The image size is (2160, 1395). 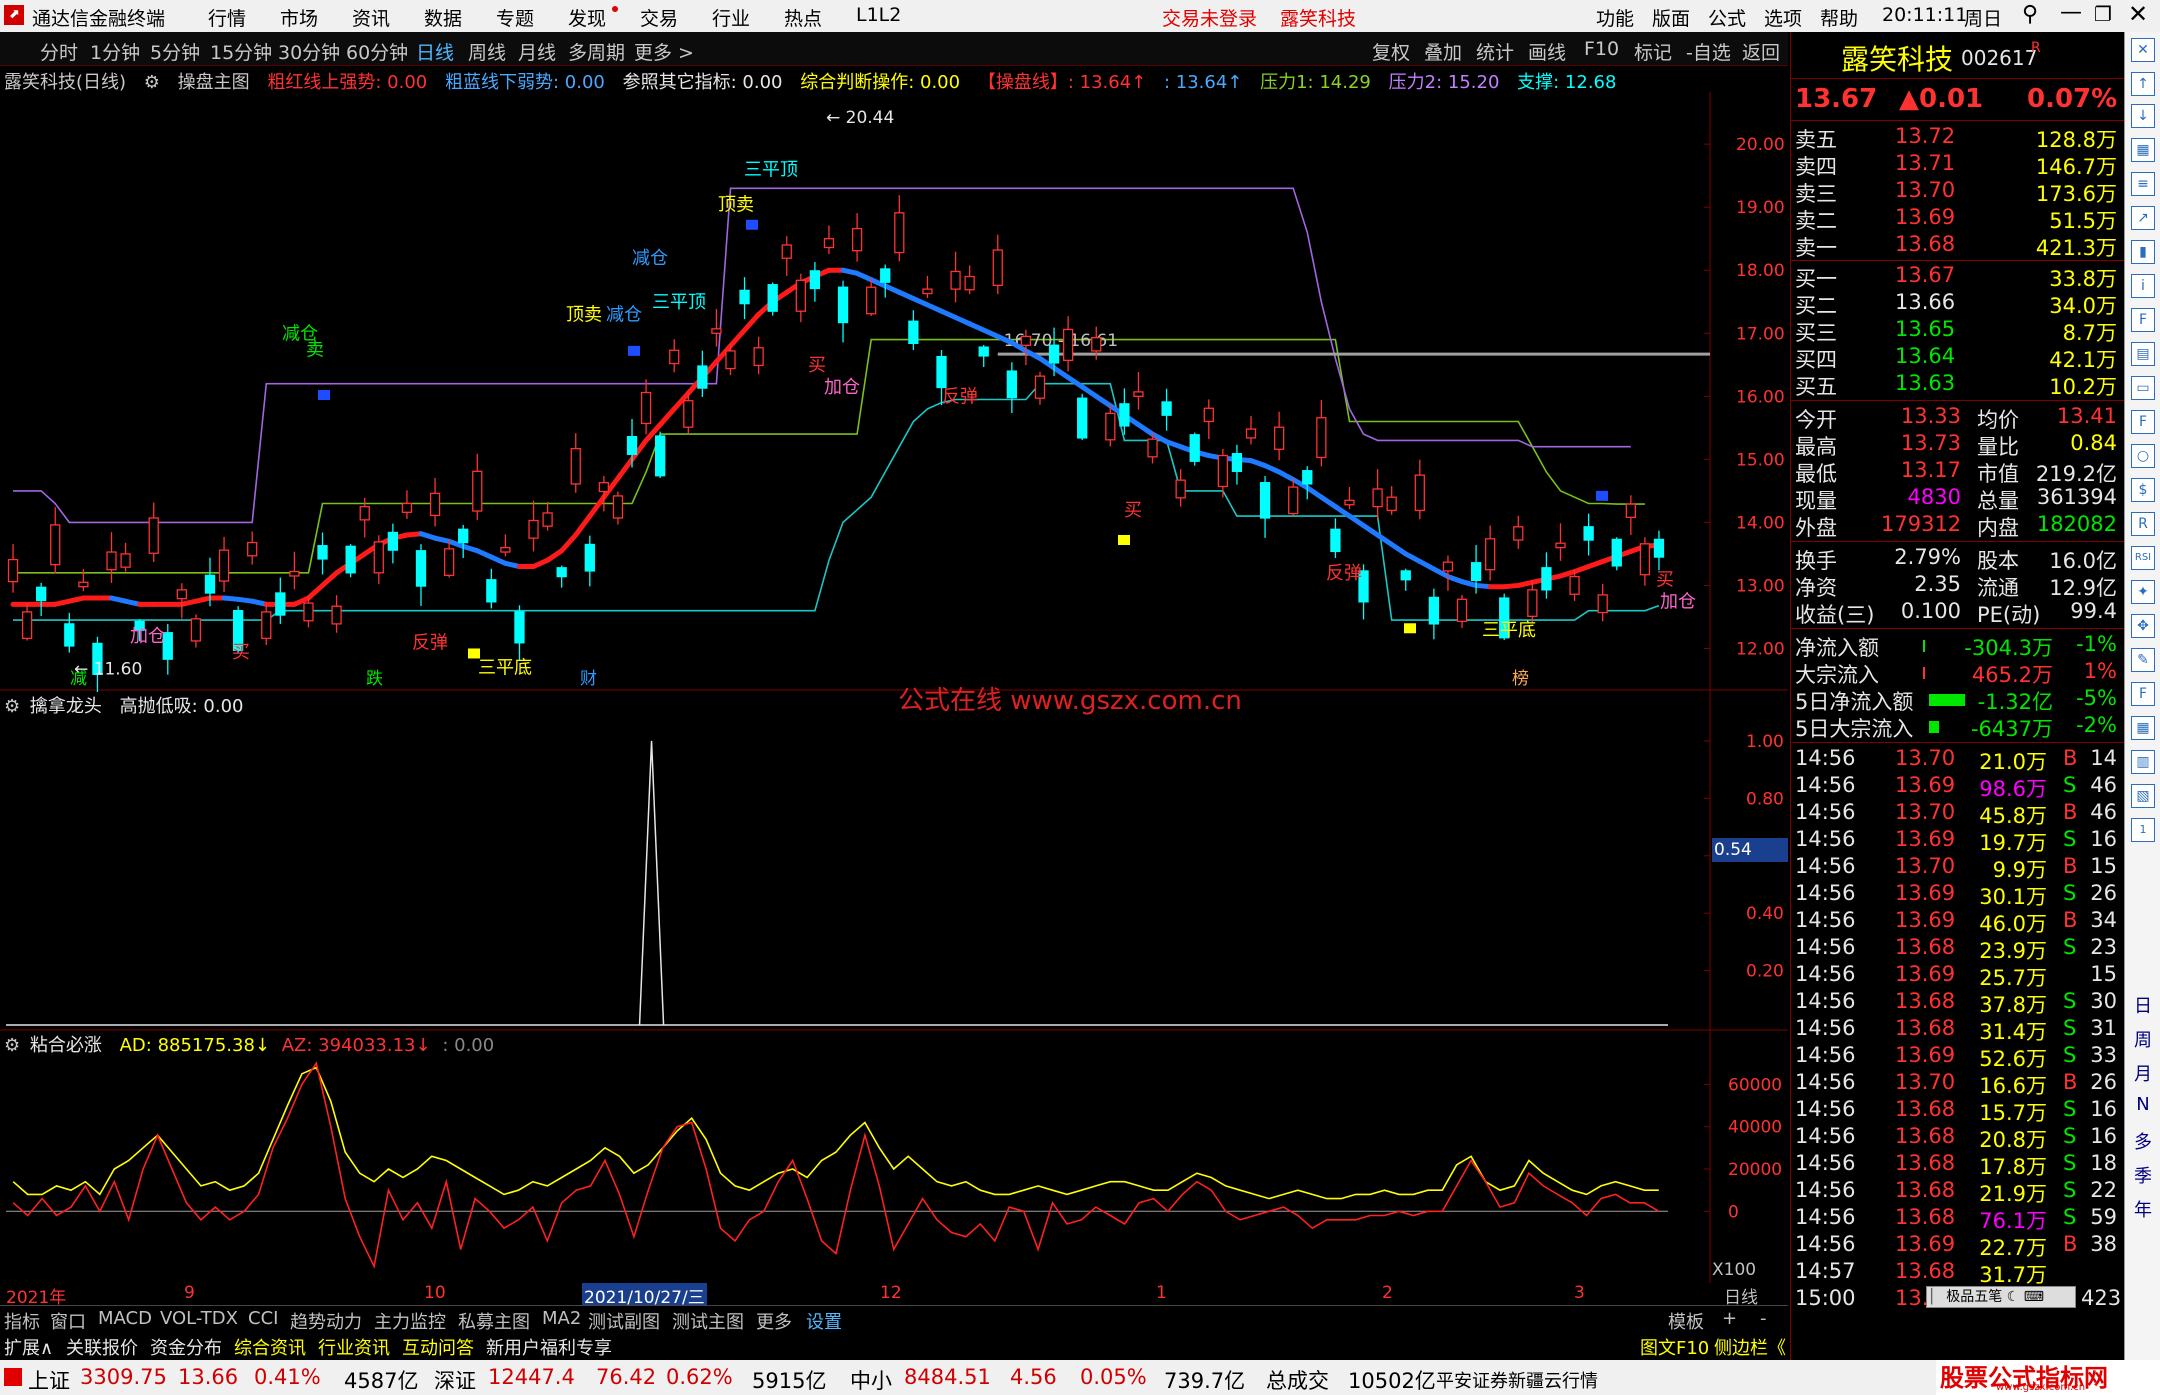 I want to click on ime-keyboard-icon: ⌨, so click(x=2034, y=1297).